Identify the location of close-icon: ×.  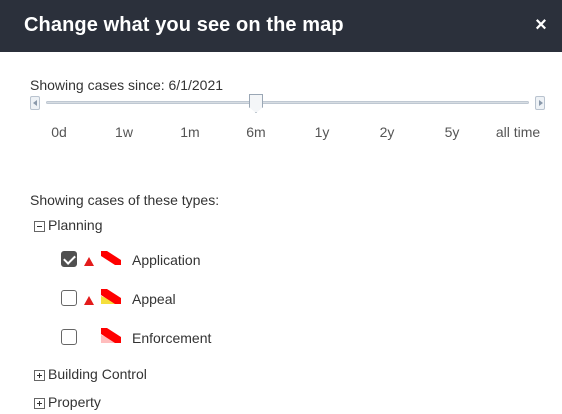
(541, 25).